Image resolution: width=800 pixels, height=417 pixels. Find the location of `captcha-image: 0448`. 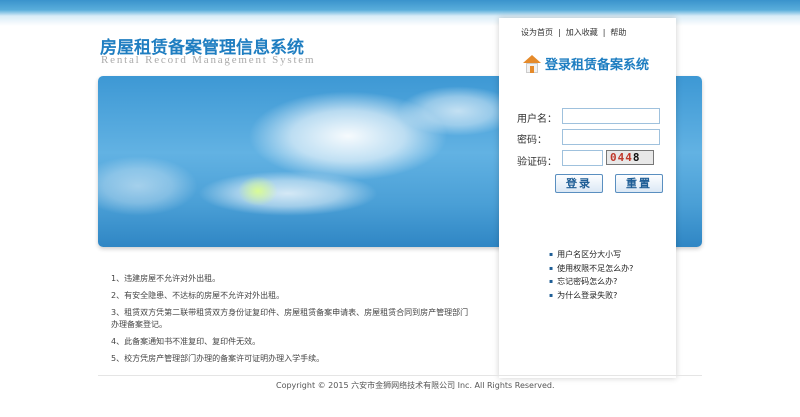

captcha-image: 0448 is located at coordinates (630, 157).